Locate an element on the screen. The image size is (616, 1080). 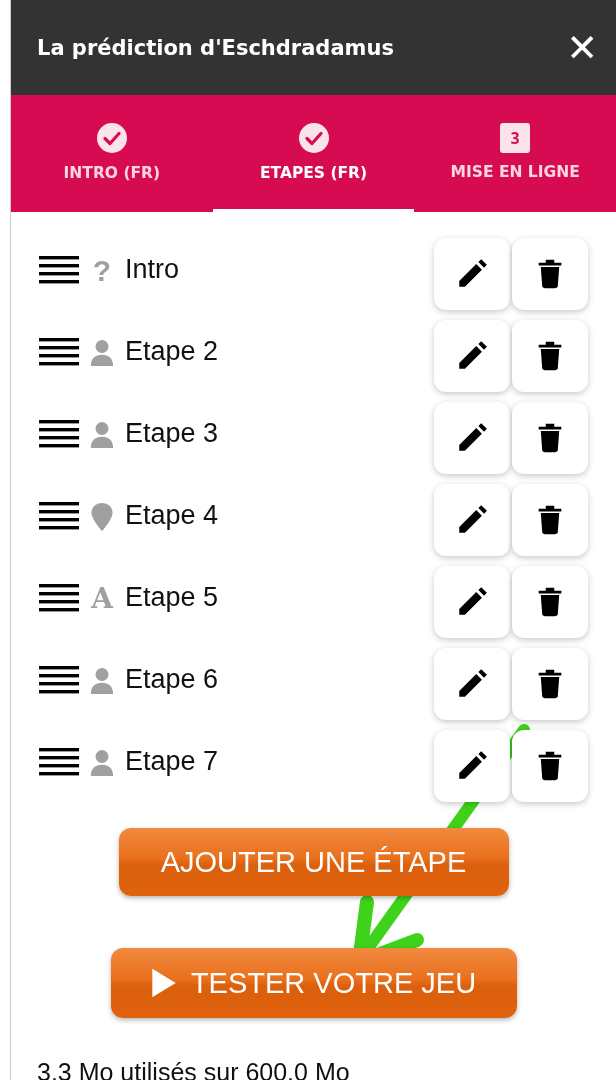
tab: ETAPES (FR) is located at coordinates (313, 153).